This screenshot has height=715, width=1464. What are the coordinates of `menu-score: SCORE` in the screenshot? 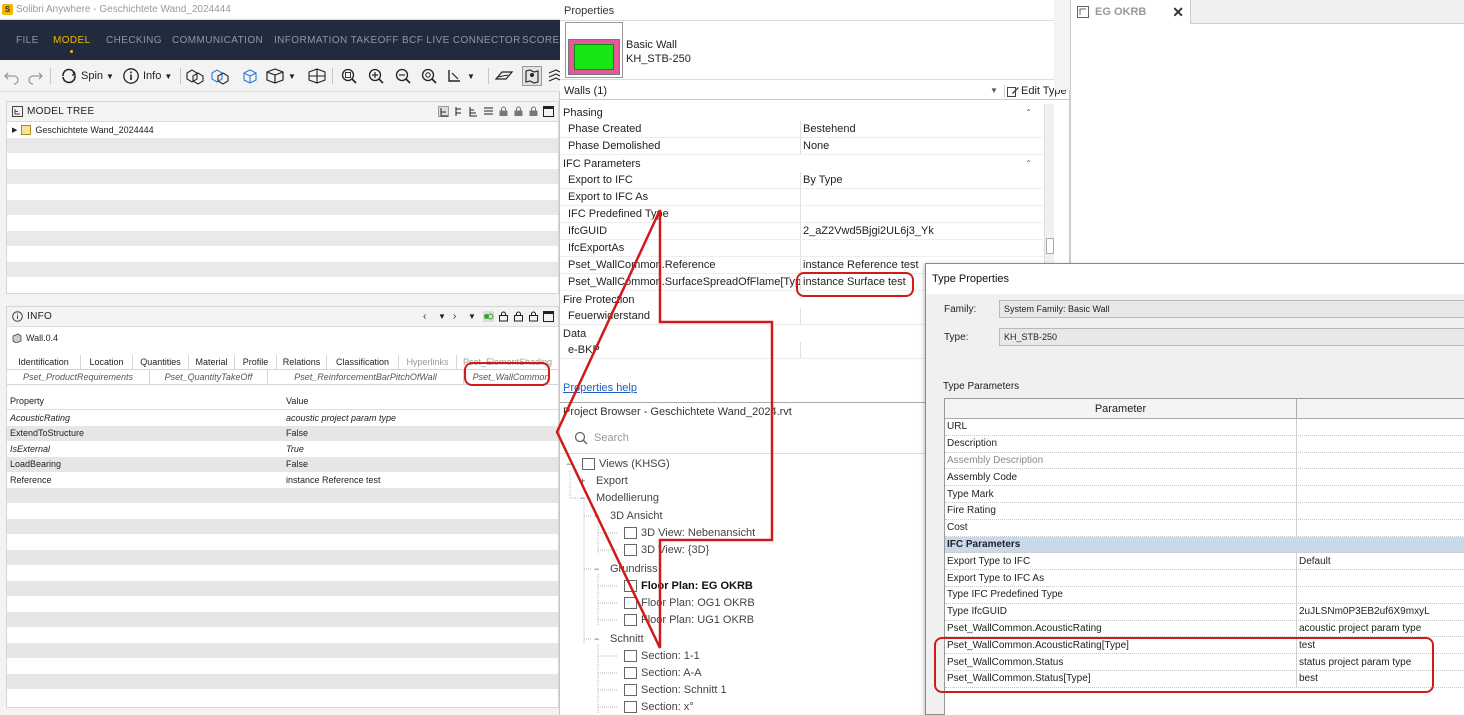 It's located at (541, 40).